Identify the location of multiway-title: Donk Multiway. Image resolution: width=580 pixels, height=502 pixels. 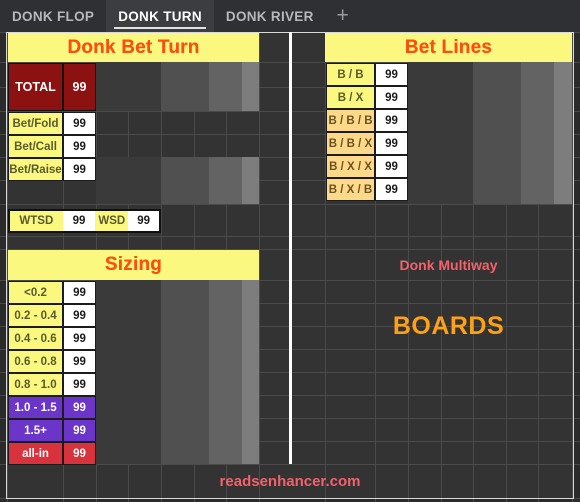
(448, 265).